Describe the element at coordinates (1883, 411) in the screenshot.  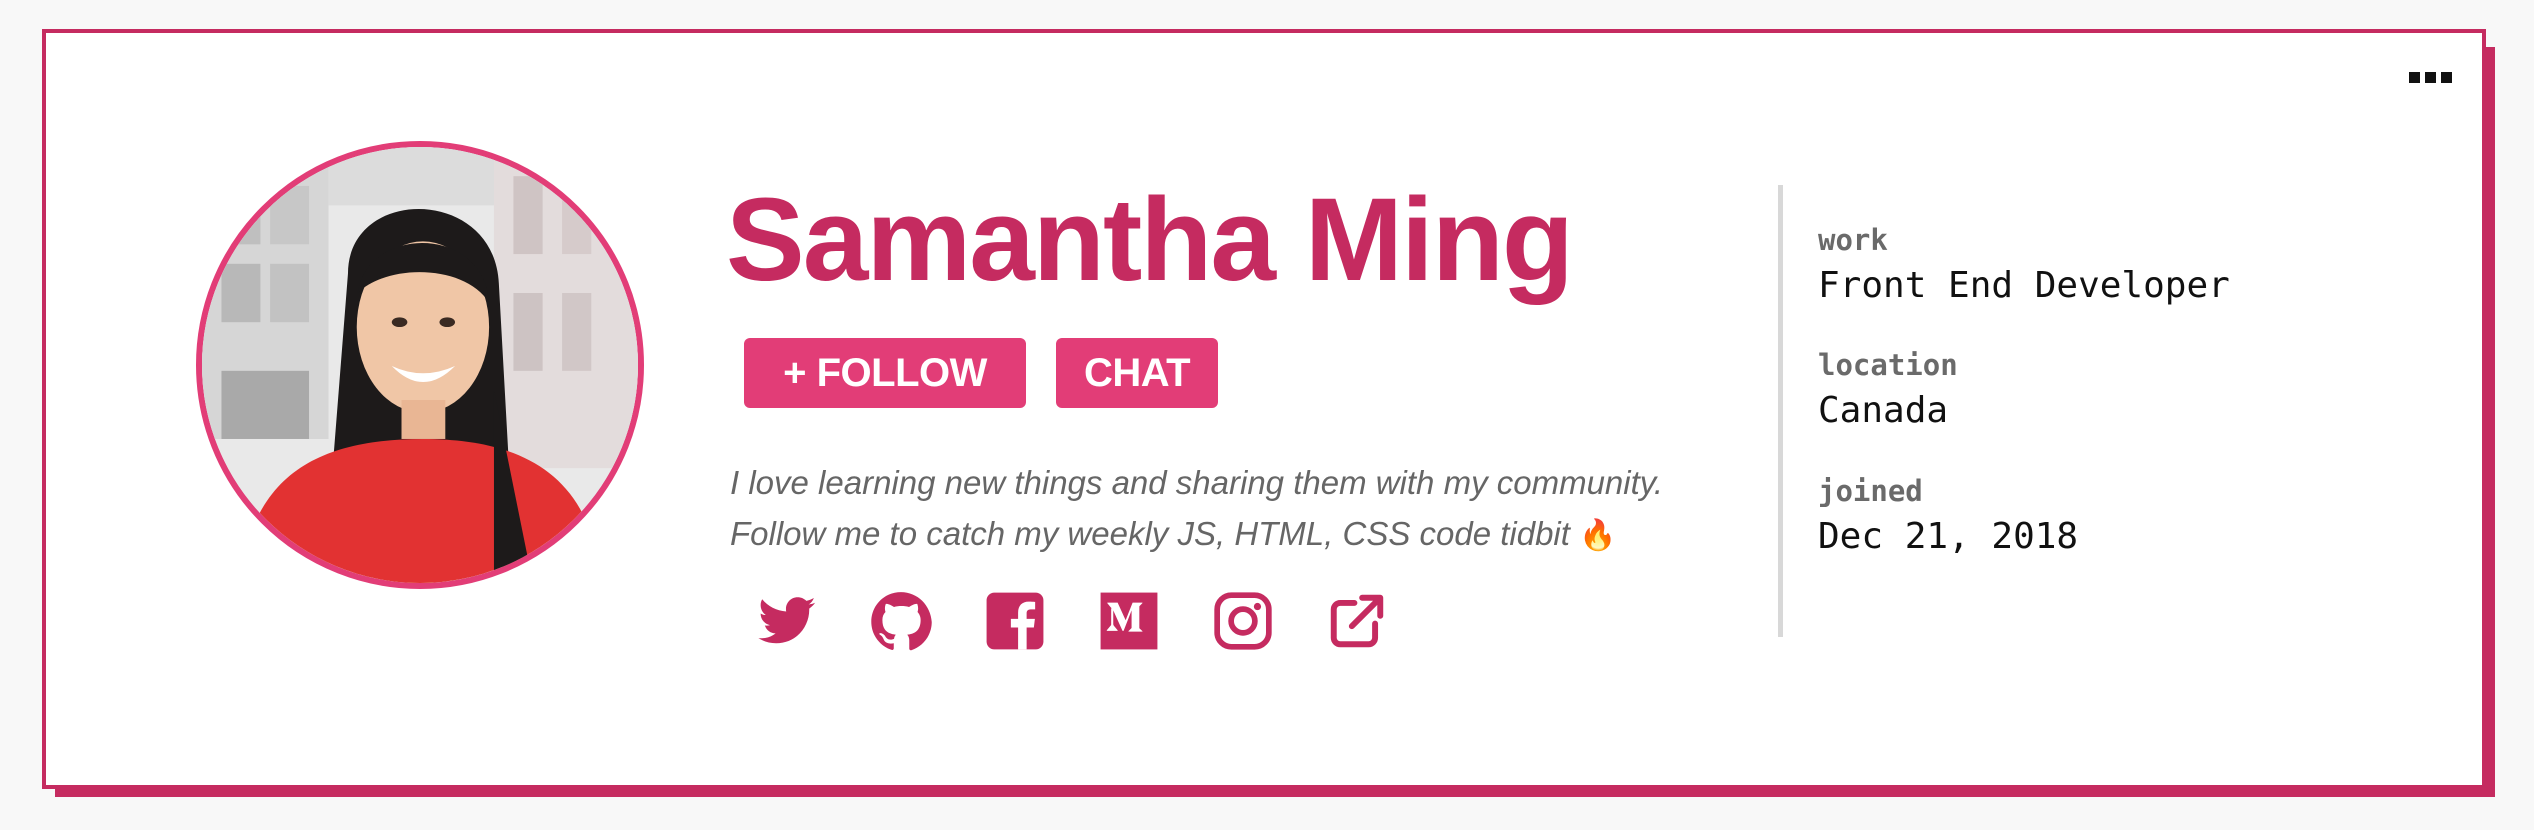
I see `detail-value: Canada` at that location.